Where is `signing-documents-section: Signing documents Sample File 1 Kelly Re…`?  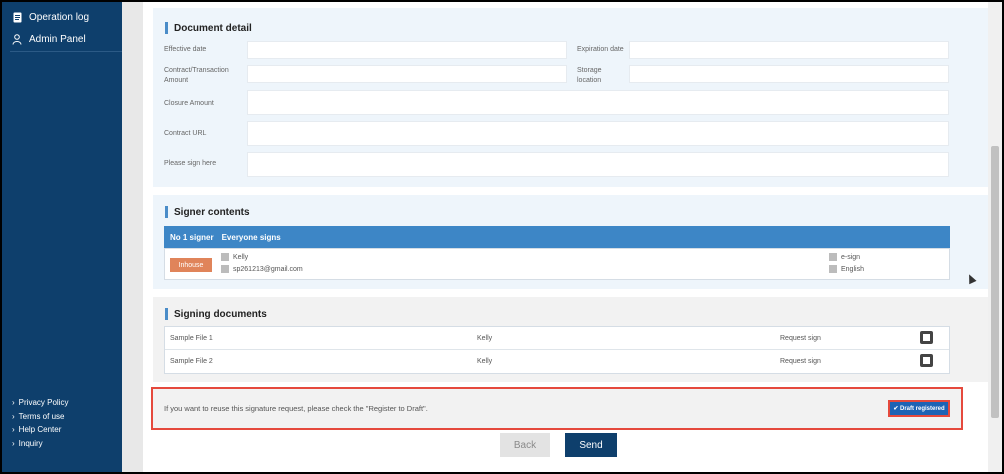
signing-documents-section: Signing documents Sample File 1 Kelly Re… is located at coordinates (571, 339).